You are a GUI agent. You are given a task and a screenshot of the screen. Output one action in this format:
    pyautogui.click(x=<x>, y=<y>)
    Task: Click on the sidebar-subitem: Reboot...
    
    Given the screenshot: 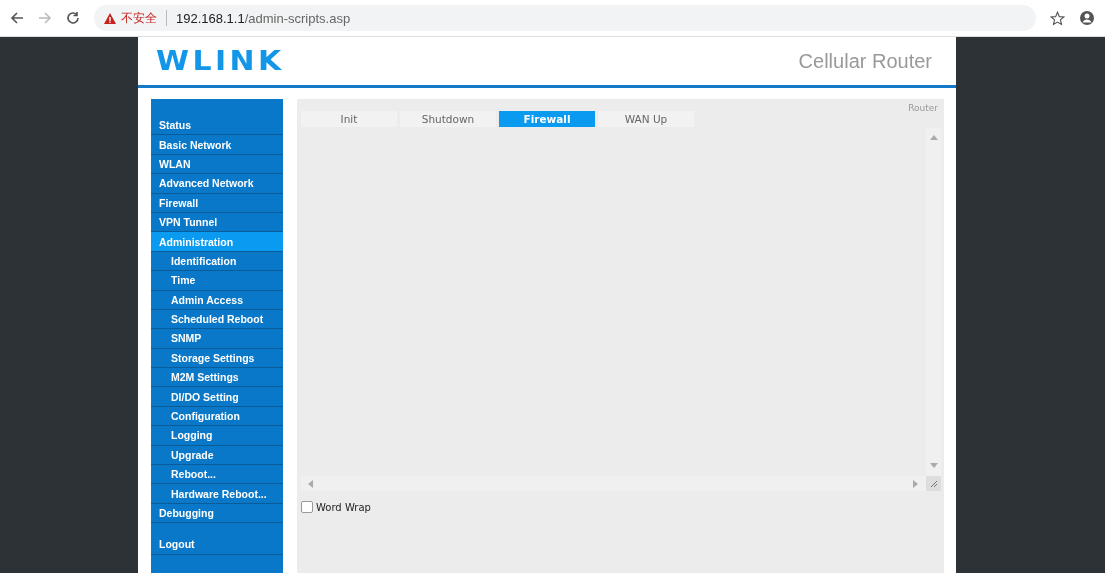 What is the action you would take?
    pyautogui.click(x=217, y=475)
    